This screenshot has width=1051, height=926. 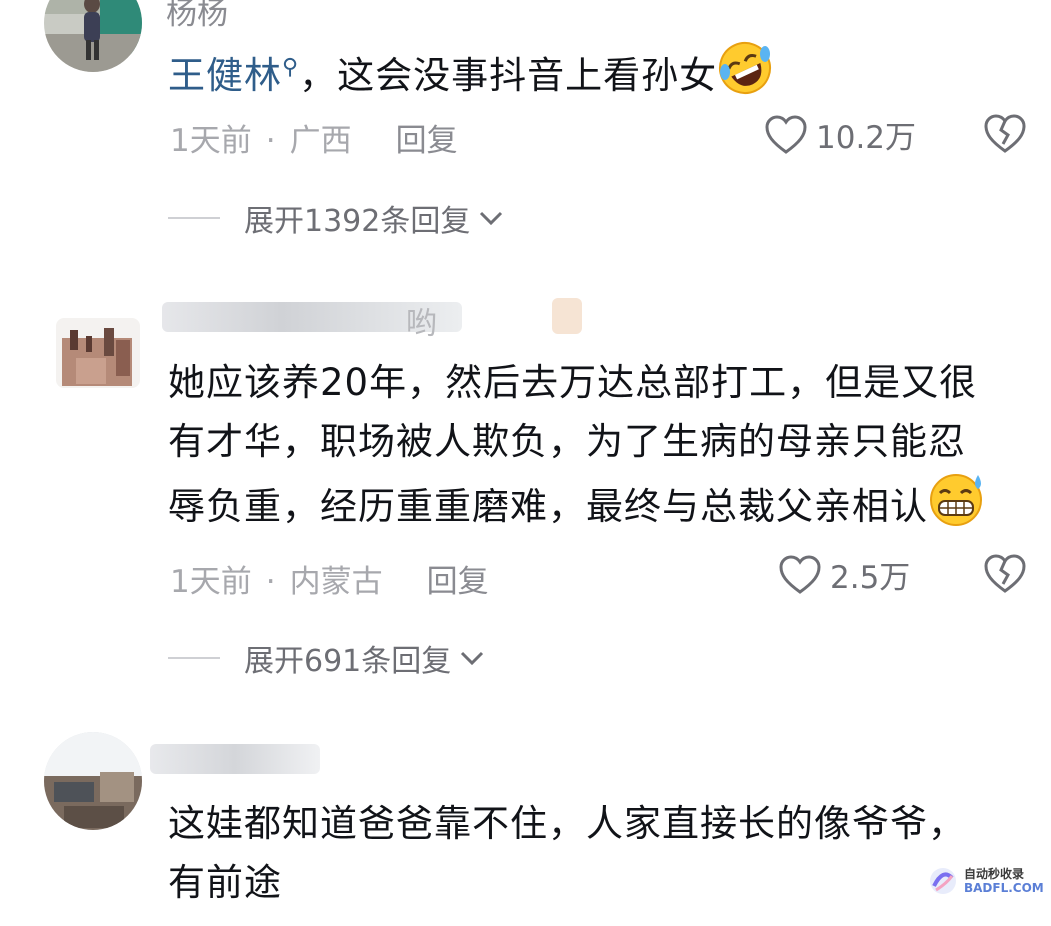 I want to click on like-button: 2.5万, so click(x=844, y=574).